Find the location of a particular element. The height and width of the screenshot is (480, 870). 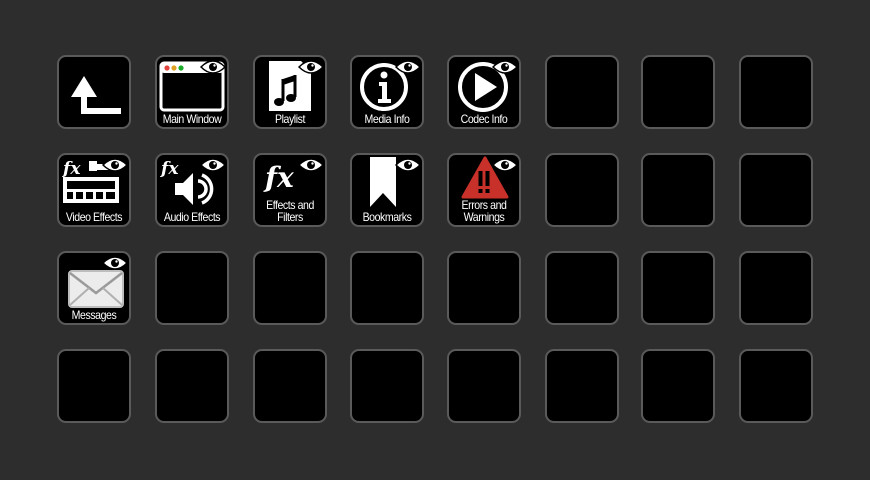

key-label: Video Effects is located at coordinates (94, 217).